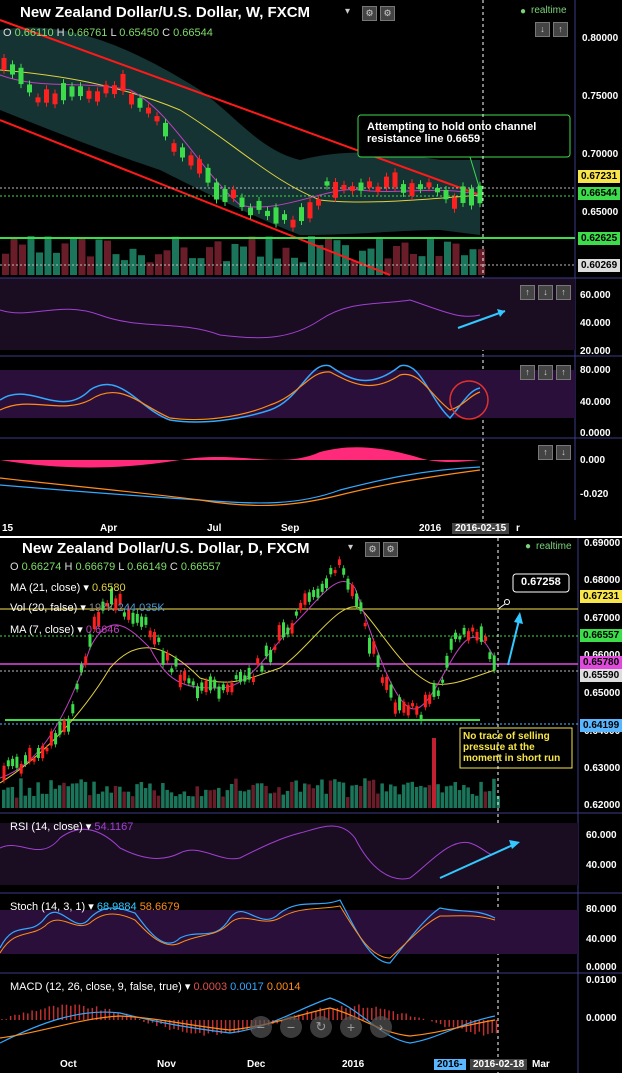 Image resolution: width=622 pixels, height=1073 pixels. What do you see at coordinates (600, 96) in the screenshot?
I see `weekly-axis-label: 0.75000` at bounding box center [600, 96].